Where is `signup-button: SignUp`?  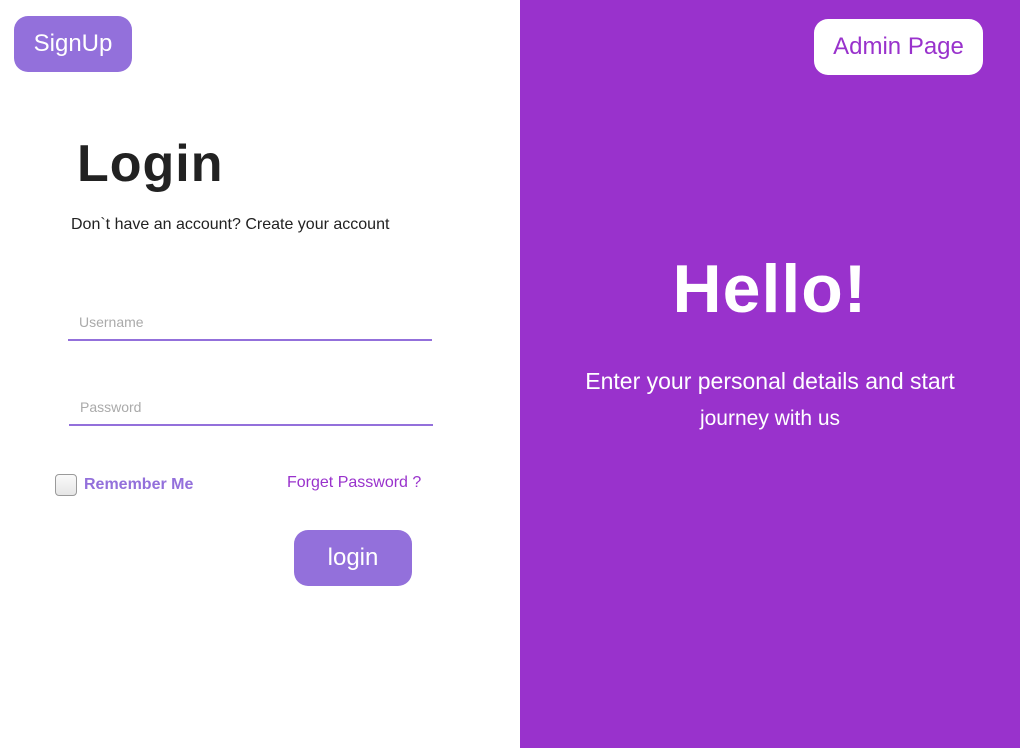
signup-button: SignUp is located at coordinates (73, 44).